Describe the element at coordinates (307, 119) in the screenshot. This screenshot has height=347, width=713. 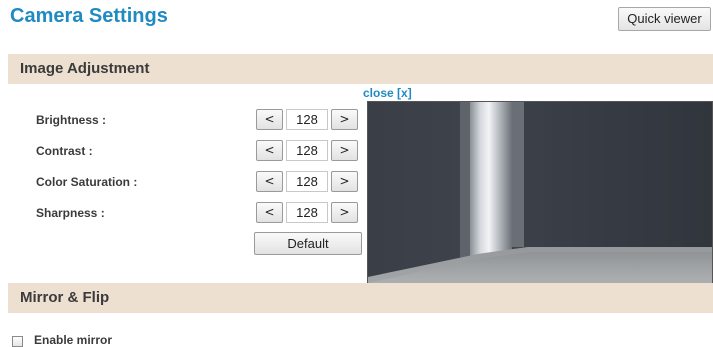
I see `brightness-value-field: 128` at that location.